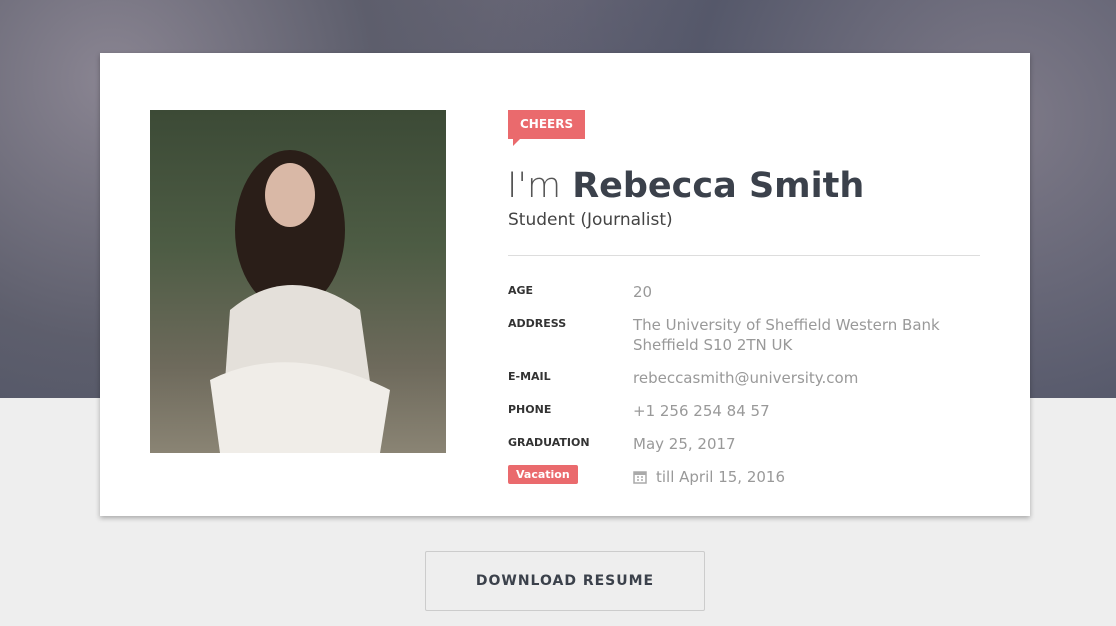  I want to click on profile-name: I'm Rebecca Smith, so click(686, 186).